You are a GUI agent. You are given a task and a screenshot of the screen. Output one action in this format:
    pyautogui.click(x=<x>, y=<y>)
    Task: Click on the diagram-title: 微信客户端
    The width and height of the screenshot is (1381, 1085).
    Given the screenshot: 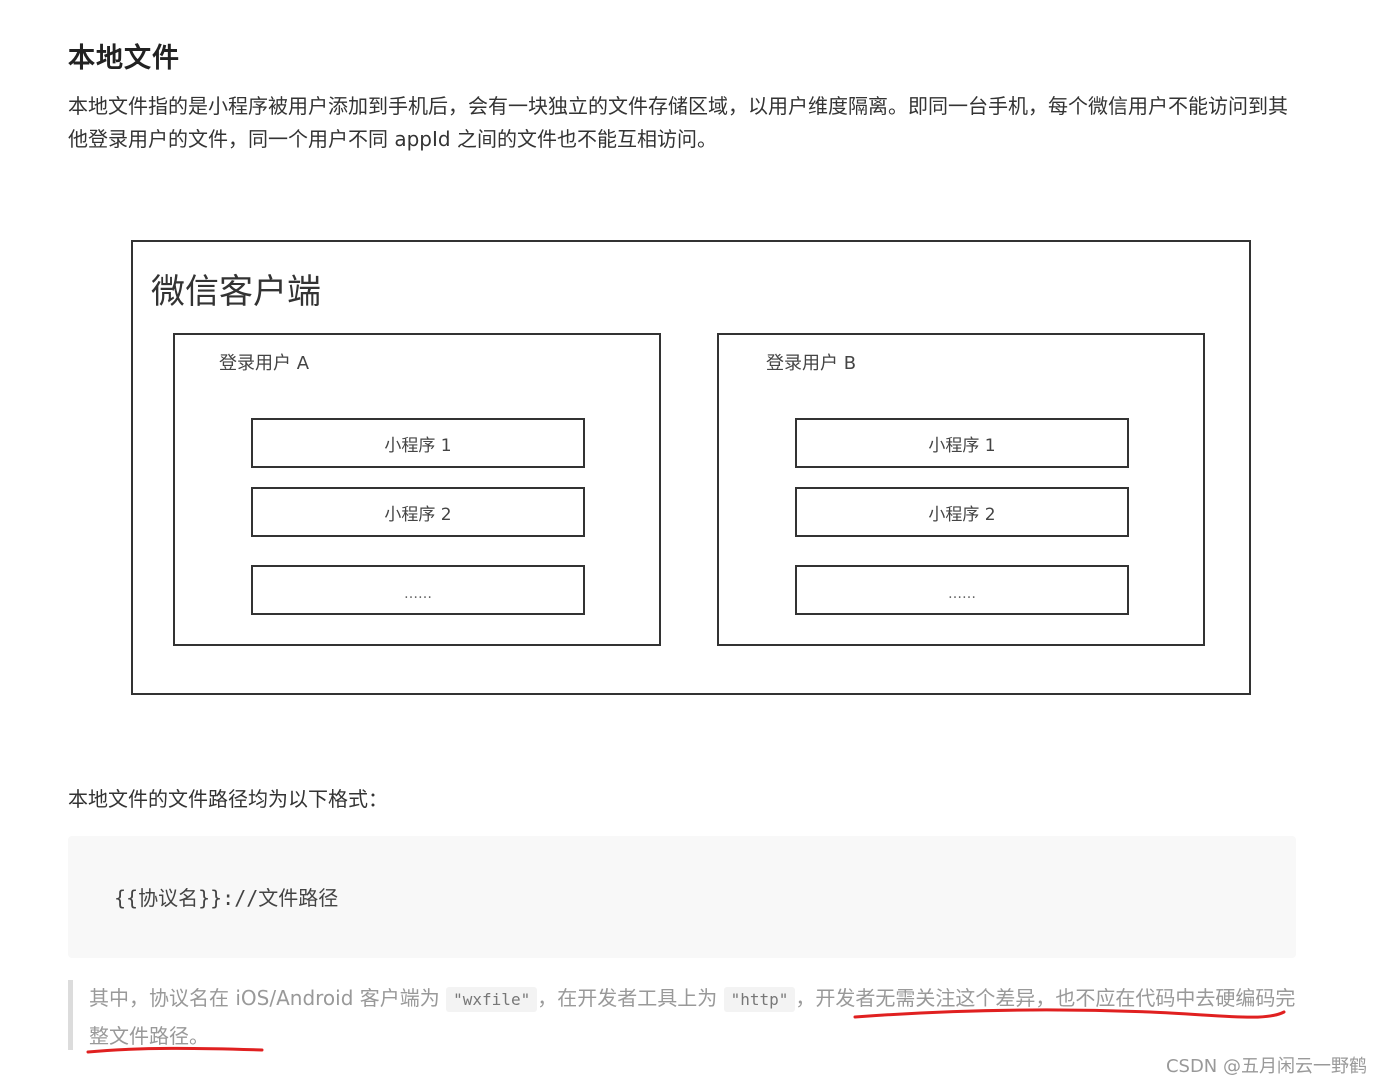 What is the action you would take?
    pyautogui.click(x=236, y=292)
    